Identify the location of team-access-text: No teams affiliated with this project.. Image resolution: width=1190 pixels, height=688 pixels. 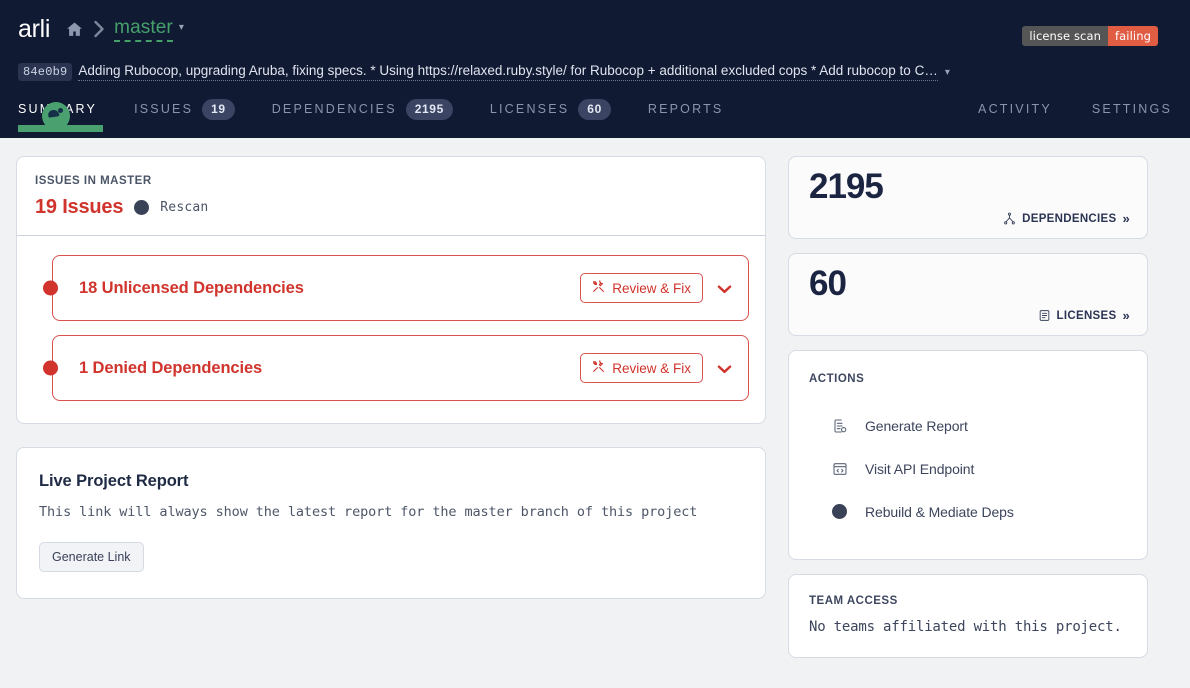
(965, 627).